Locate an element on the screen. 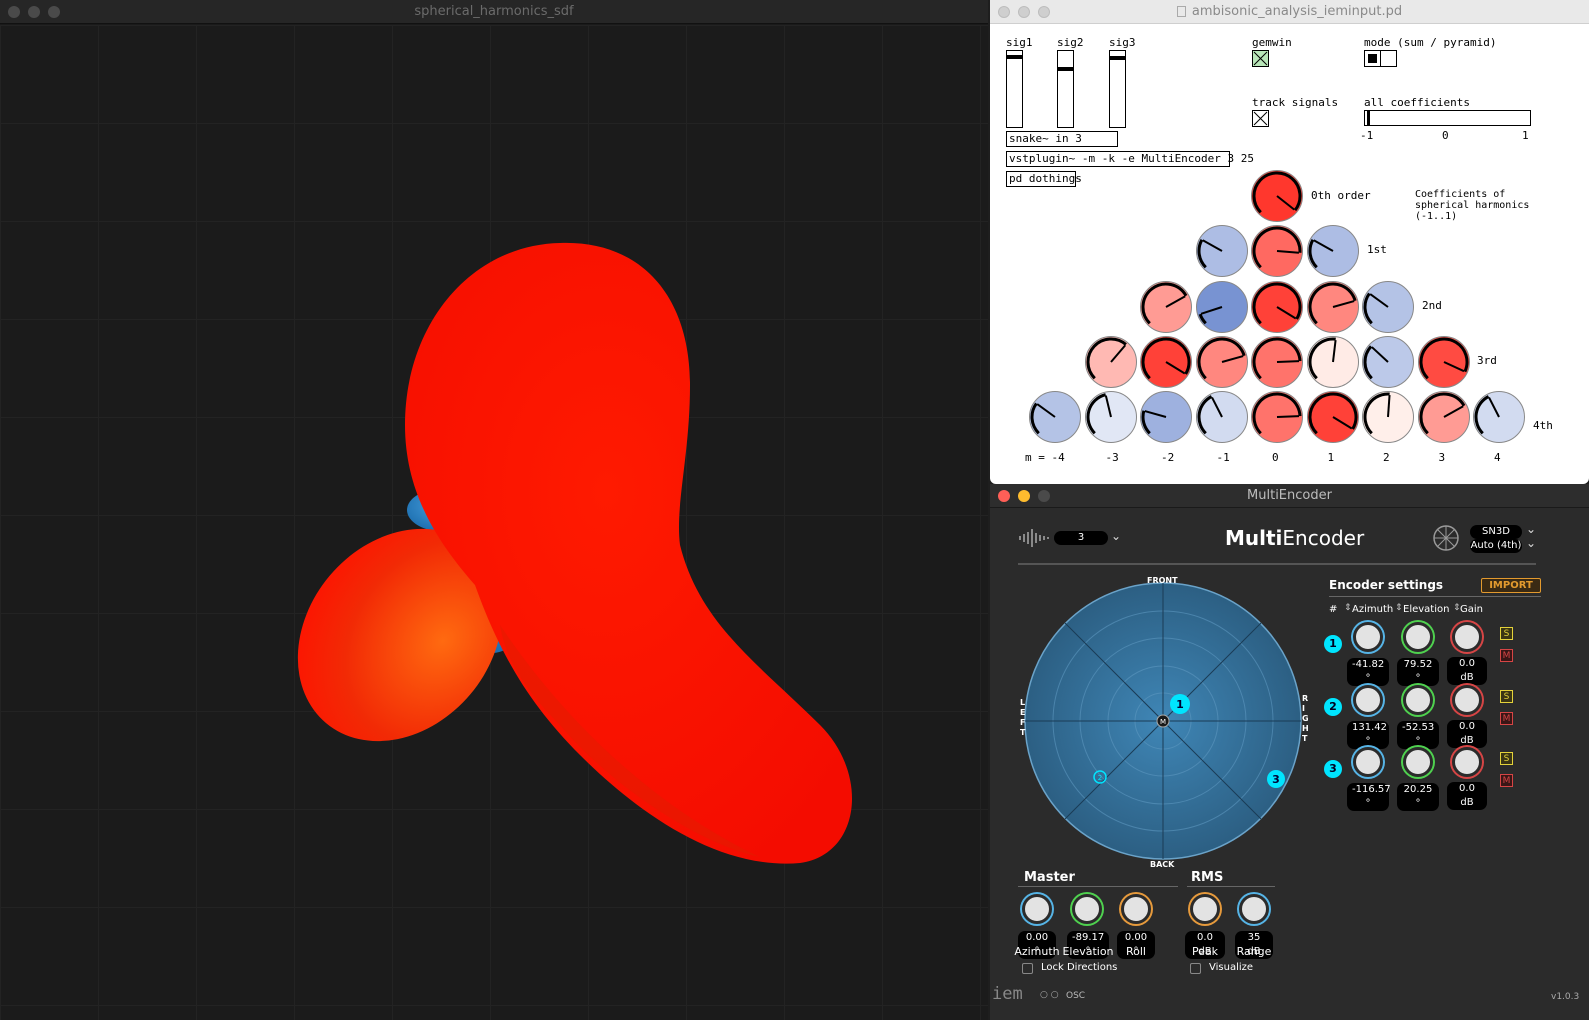  azimuth-value: 131.42 ° is located at coordinates (1368, 735).